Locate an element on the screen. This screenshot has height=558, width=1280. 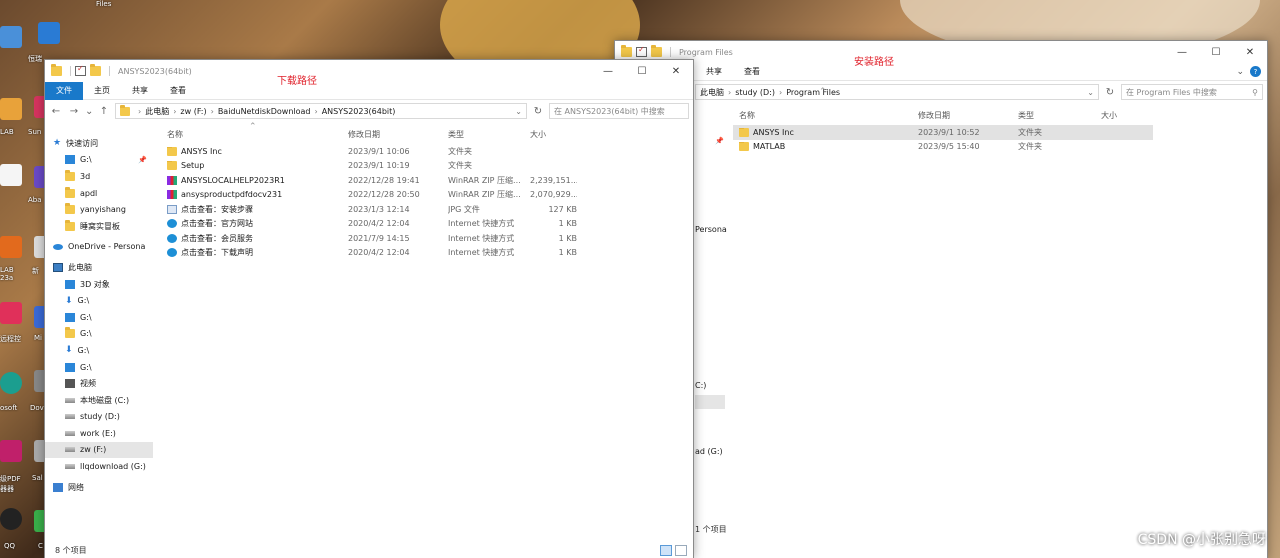
nav-item: ★ 快速访问 is located at coordinates (99, 143).